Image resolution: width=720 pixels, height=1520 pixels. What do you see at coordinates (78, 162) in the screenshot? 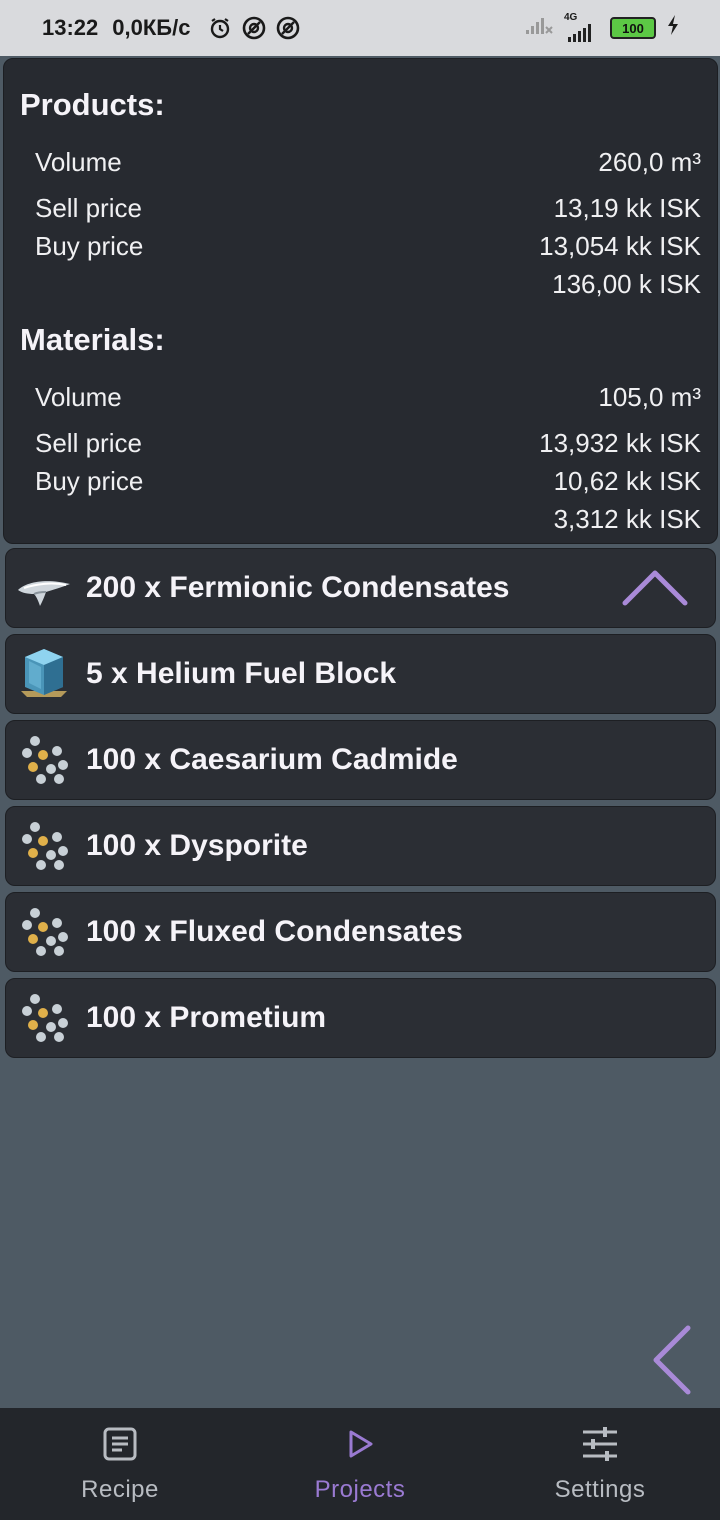
I see `products-volume-label: Volume` at bounding box center [78, 162].